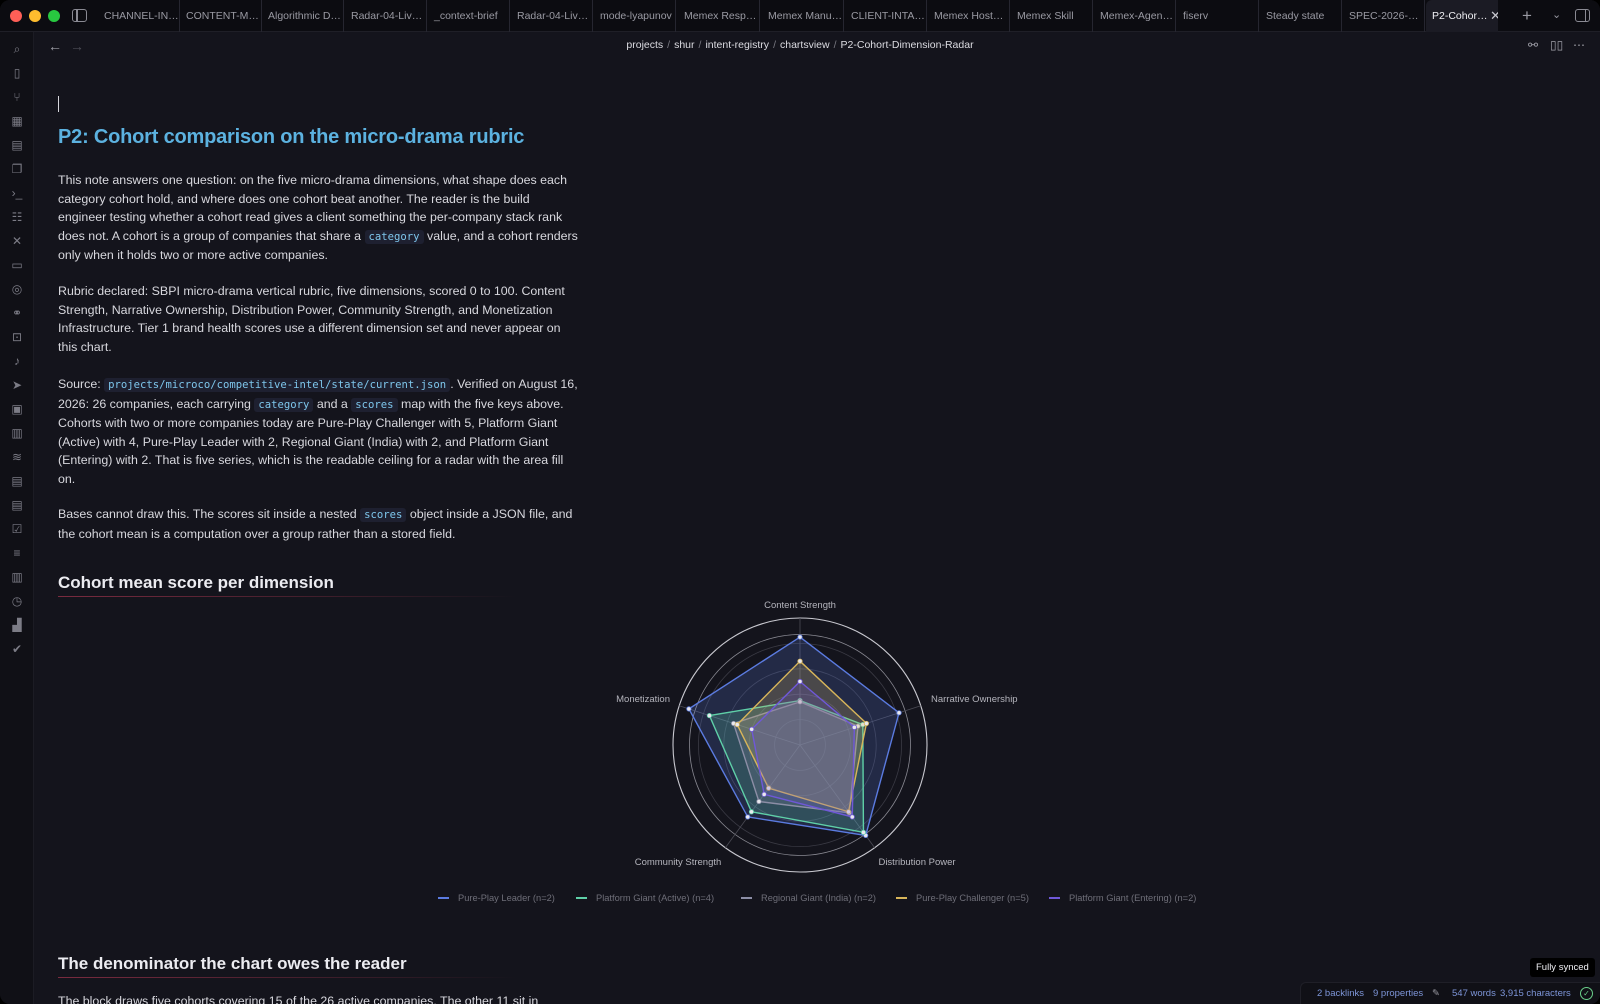 This screenshot has height=1004, width=1600. Describe the element at coordinates (1527, 15) in the screenshot. I see `new-tab-icon: +` at that location.